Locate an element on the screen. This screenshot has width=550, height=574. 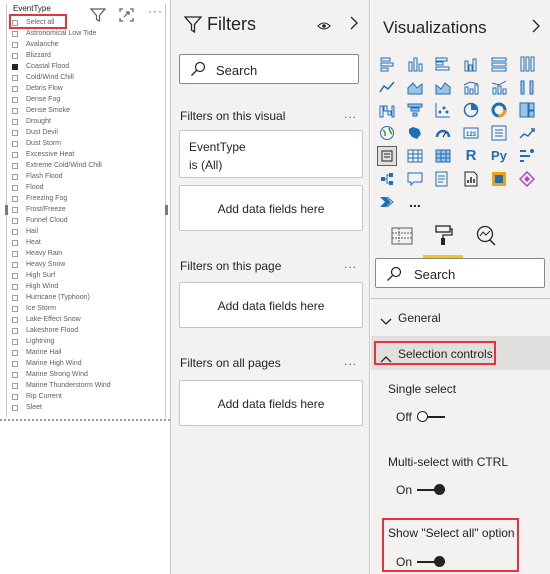
format-search-input: Search is located at coordinates (460, 273).